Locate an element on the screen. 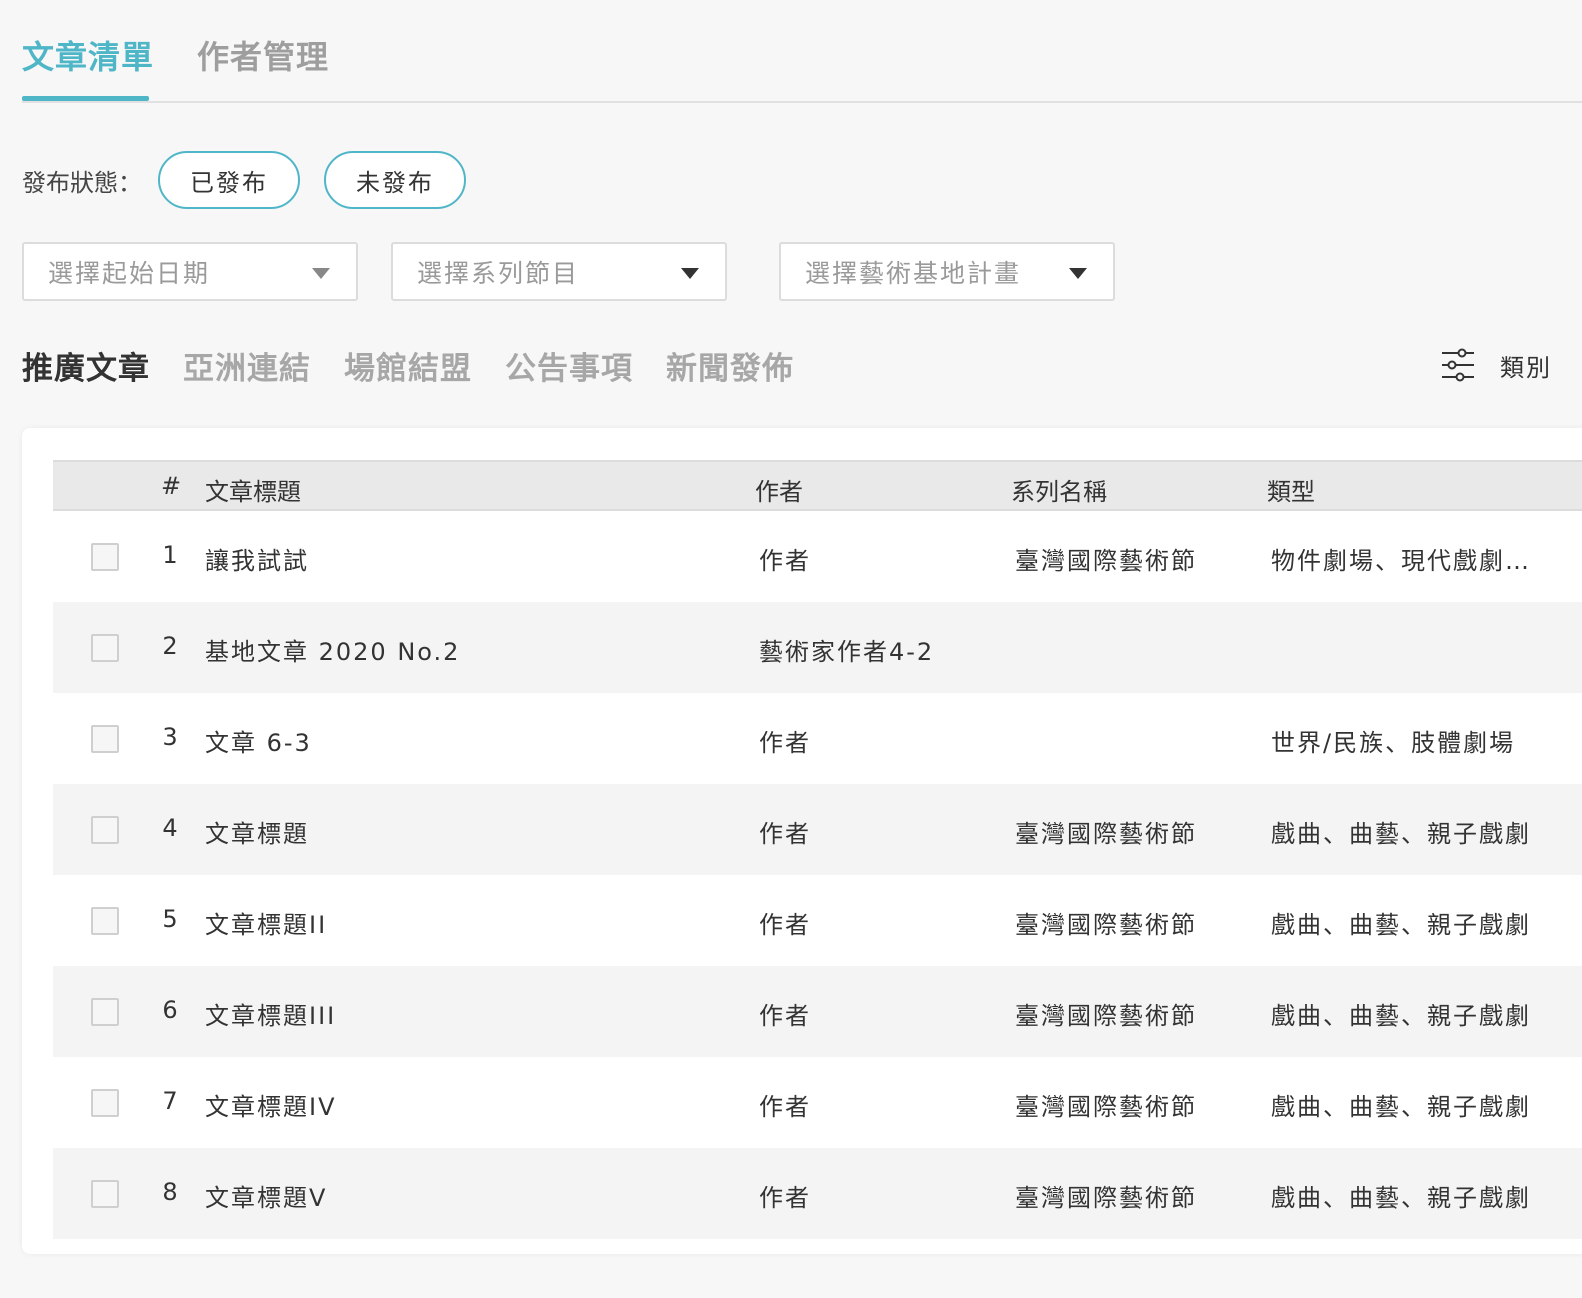  published-button: 已發布 is located at coordinates (229, 180).